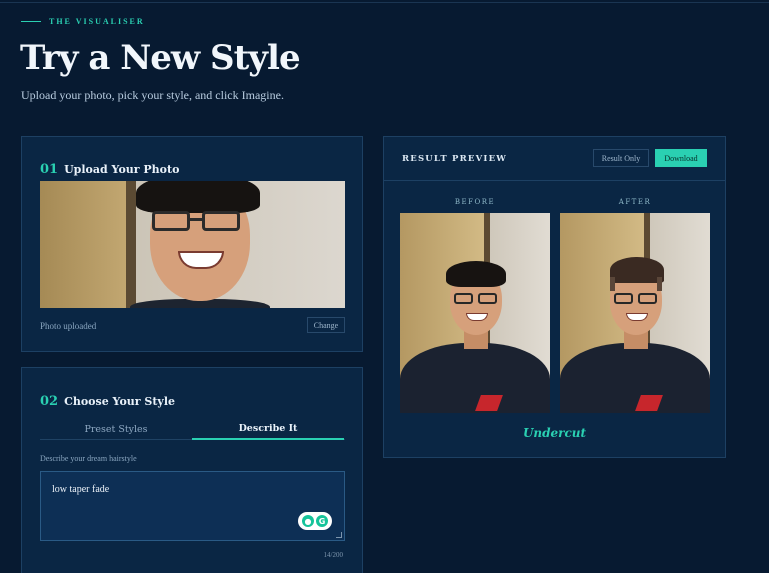 Image resolution: width=769 pixels, height=573 pixels. I want to click on style-name: Undercut, so click(554, 433).